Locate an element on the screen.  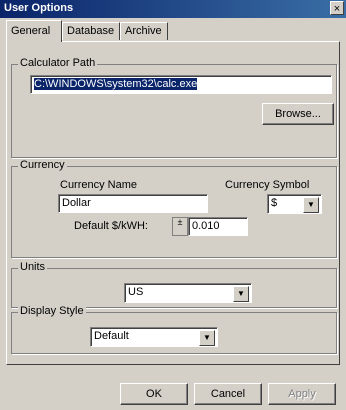
currency-name-label: Currency Name is located at coordinates (99, 185).